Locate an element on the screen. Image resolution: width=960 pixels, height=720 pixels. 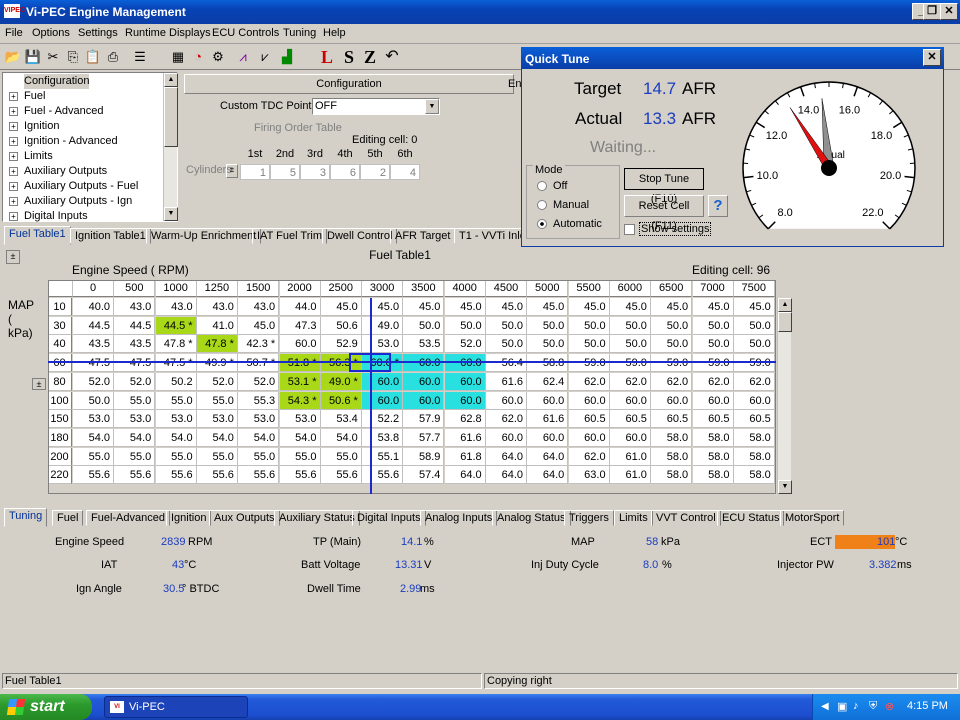
close-button: ✕ is located at coordinates (949, 11).